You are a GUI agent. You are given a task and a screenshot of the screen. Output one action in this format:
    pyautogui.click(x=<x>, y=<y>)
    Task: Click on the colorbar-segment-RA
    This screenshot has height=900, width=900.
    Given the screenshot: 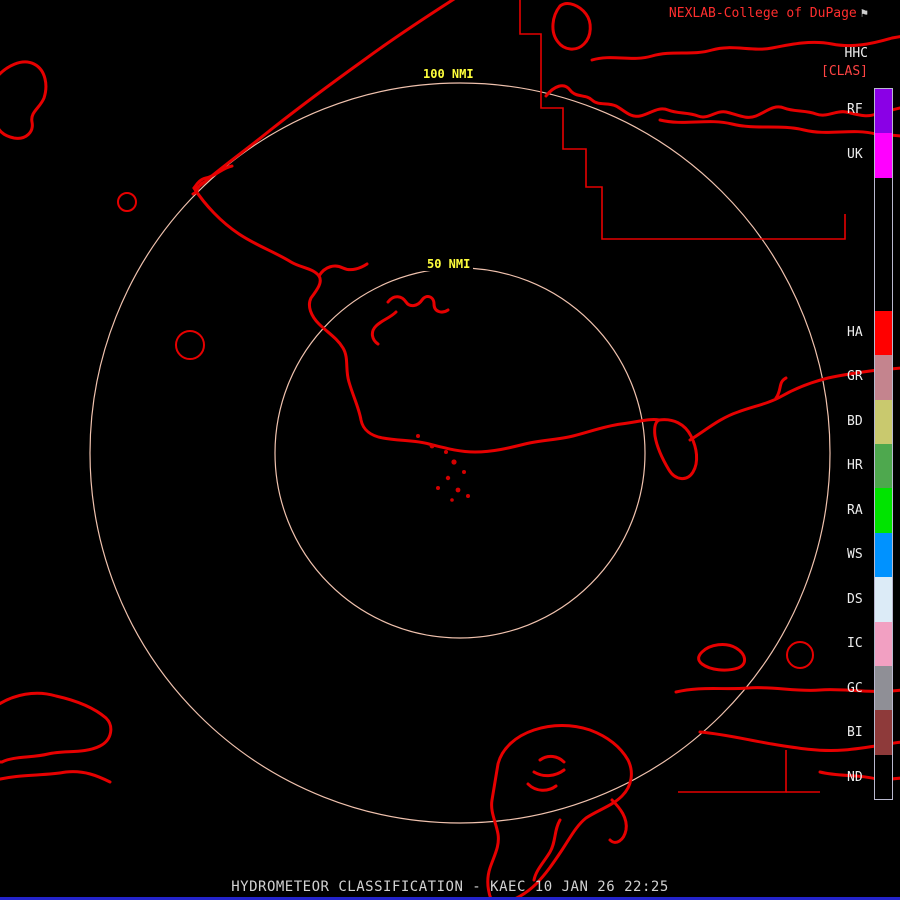 What is the action you would take?
    pyautogui.click(x=883, y=510)
    